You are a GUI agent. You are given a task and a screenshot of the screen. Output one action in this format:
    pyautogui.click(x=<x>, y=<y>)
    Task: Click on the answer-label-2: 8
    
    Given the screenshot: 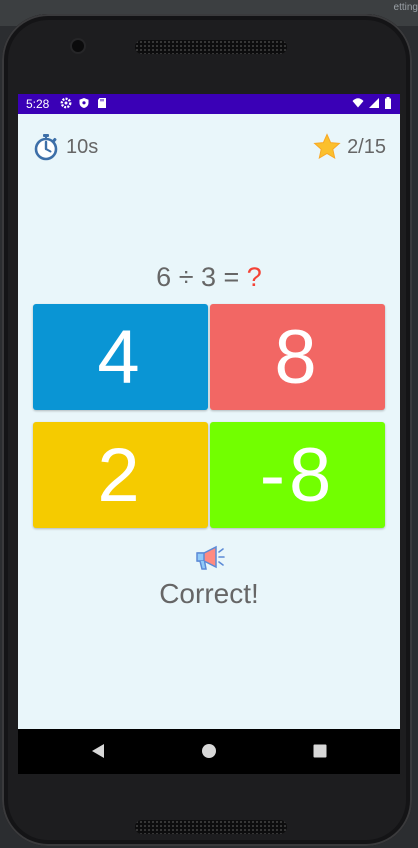 What is the action you would take?
    pyautogui.click(x=297, y=357)
    